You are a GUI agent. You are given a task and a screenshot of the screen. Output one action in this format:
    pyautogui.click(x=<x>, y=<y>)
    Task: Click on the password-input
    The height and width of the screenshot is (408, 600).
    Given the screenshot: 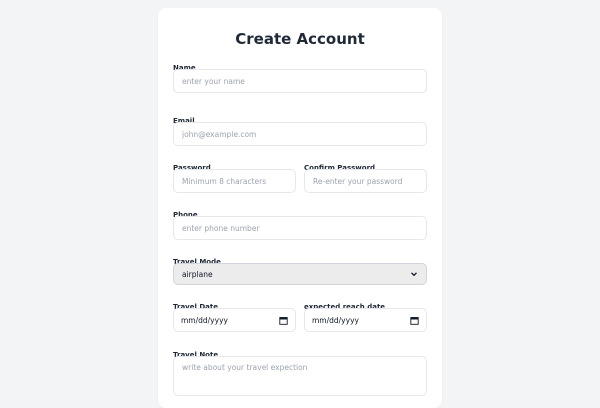 What is the action you would take?
    pyautogui.click(x=234, y=181)
    